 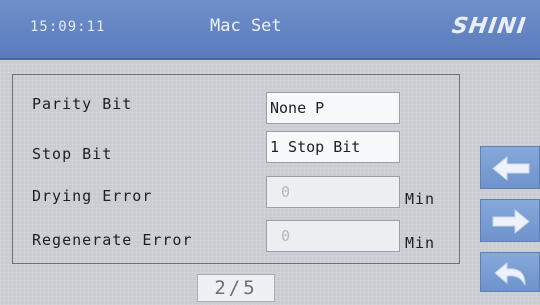 I want to click on prev-page-button, so click(x=510, y=167).